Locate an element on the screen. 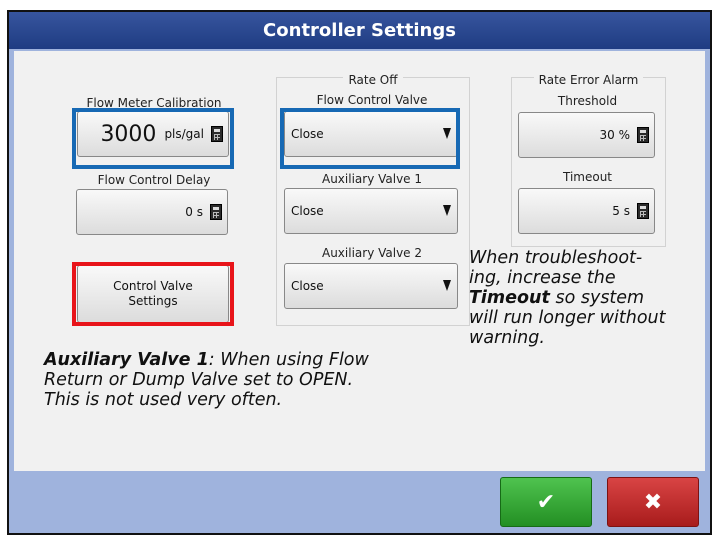  flow-control-delay-label: Flow Control Delay is located at coordinates (154, 180).